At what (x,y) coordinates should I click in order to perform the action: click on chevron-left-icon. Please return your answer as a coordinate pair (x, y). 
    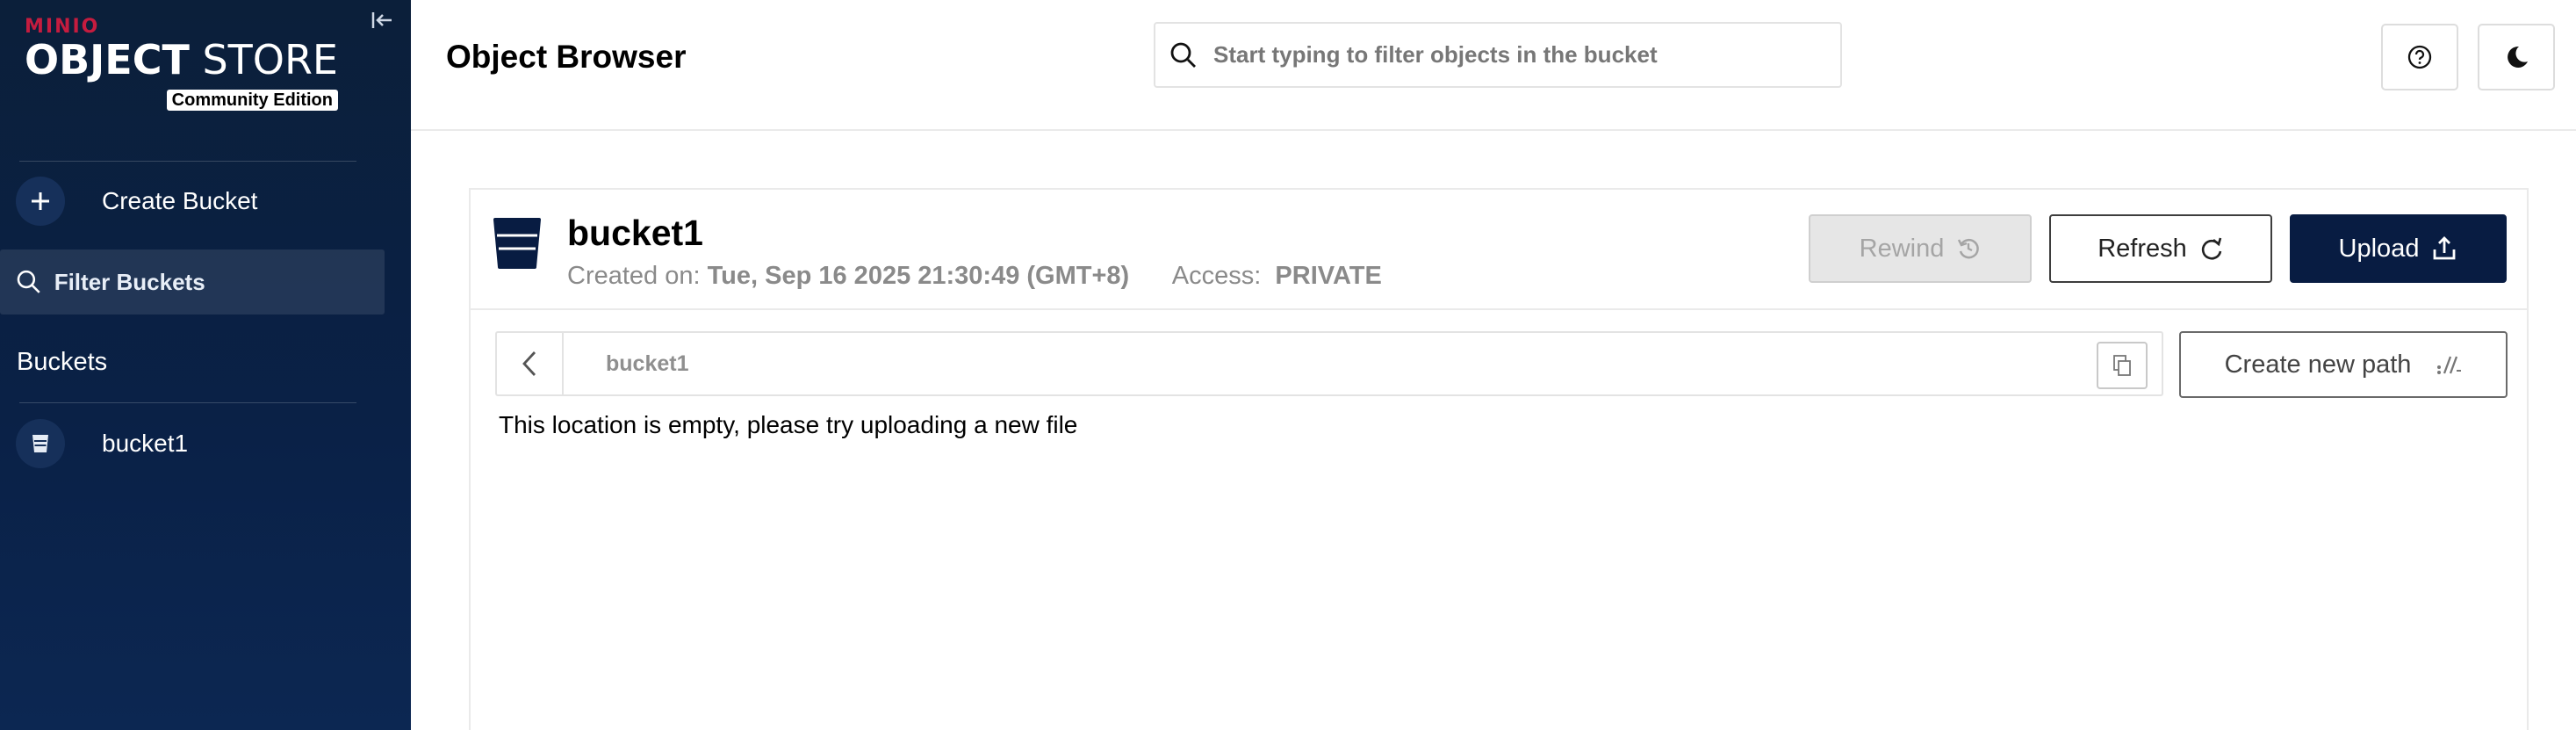
    Looking at the image, I should click on (529, 363).